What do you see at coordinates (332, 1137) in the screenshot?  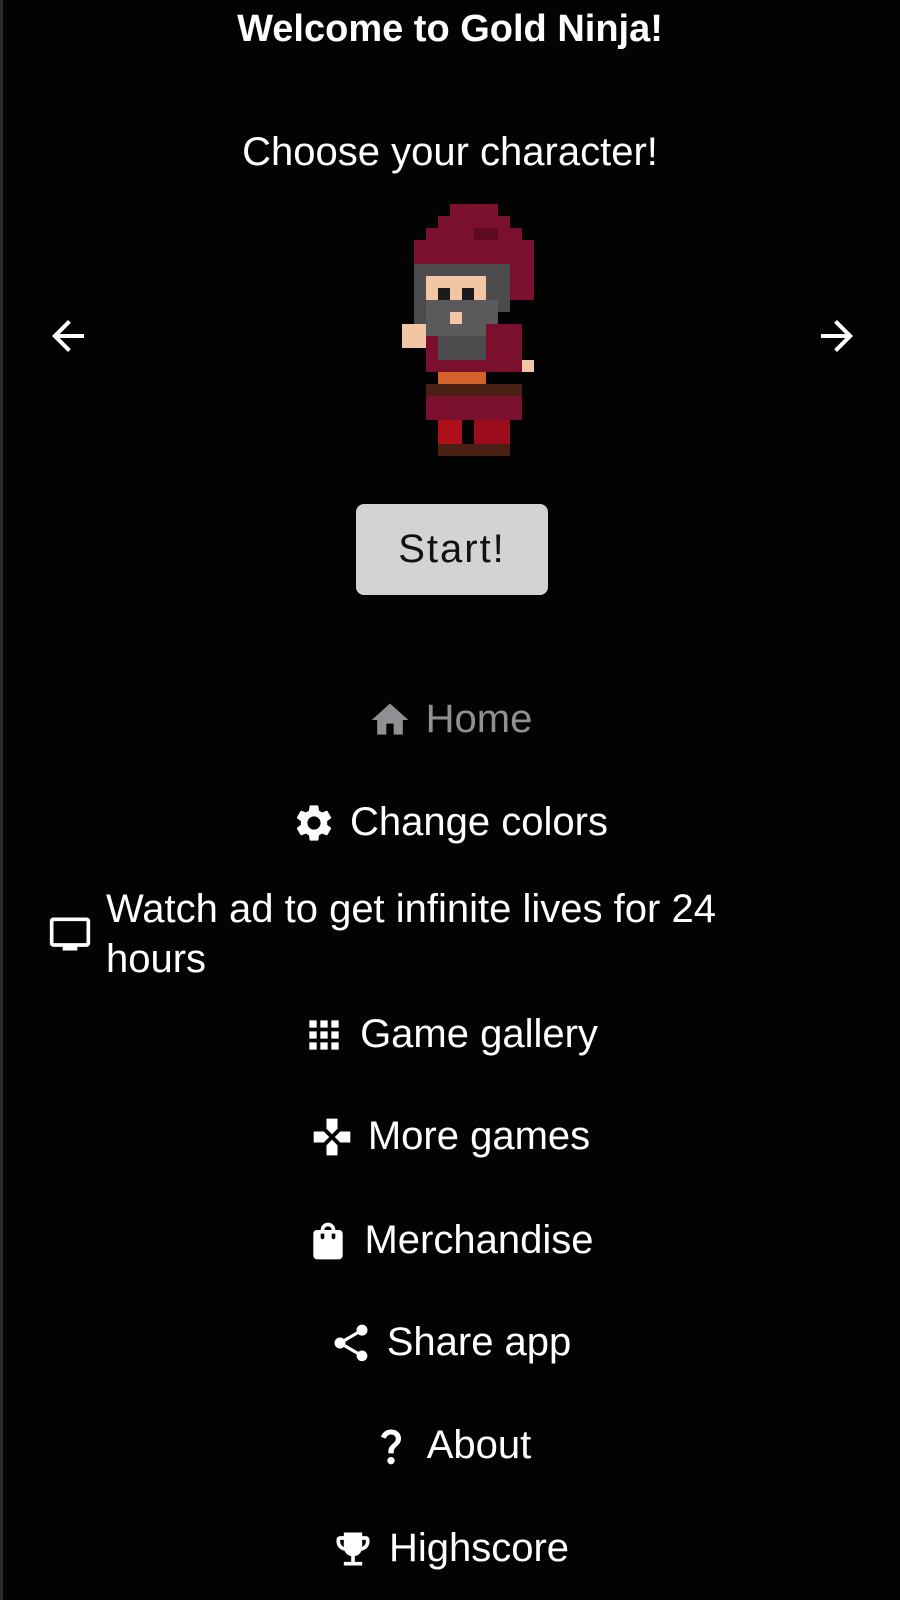 I see `gamepad-icon` at bounding box center [332, 1137].